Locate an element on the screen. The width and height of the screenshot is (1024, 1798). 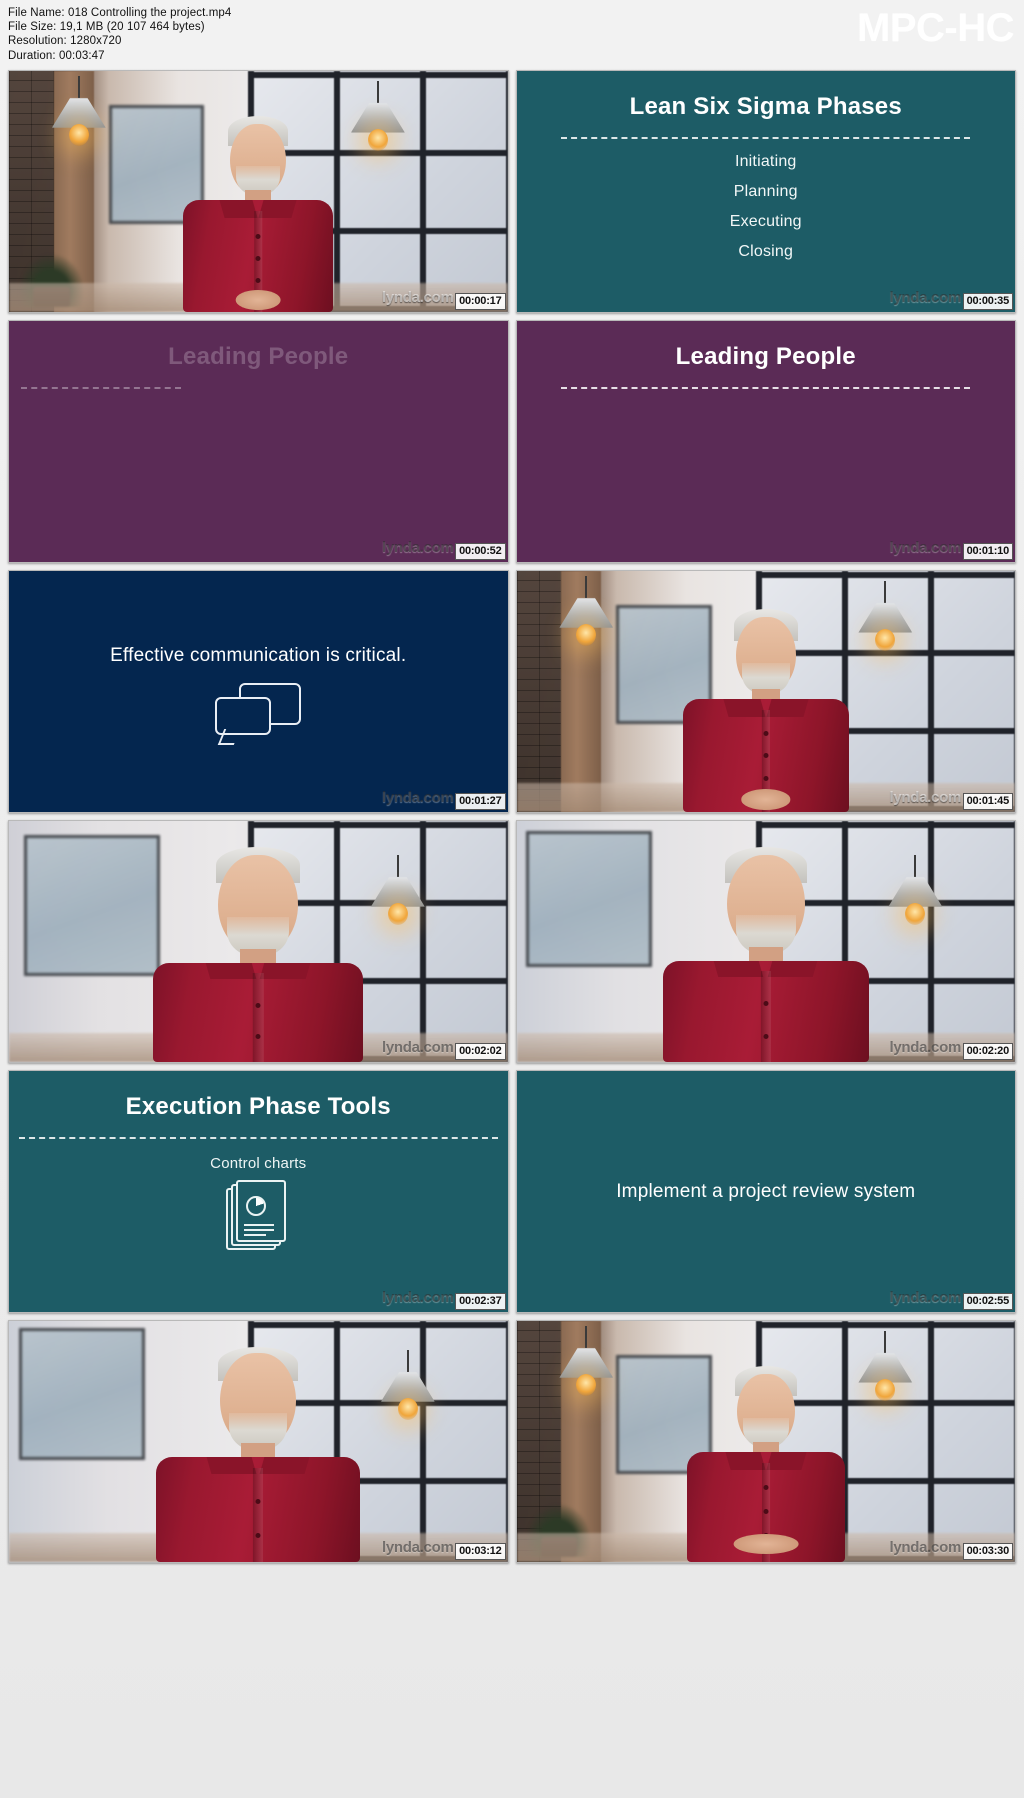
timestamp-badge: 00:00:52 is located at coordinates (480, 551).